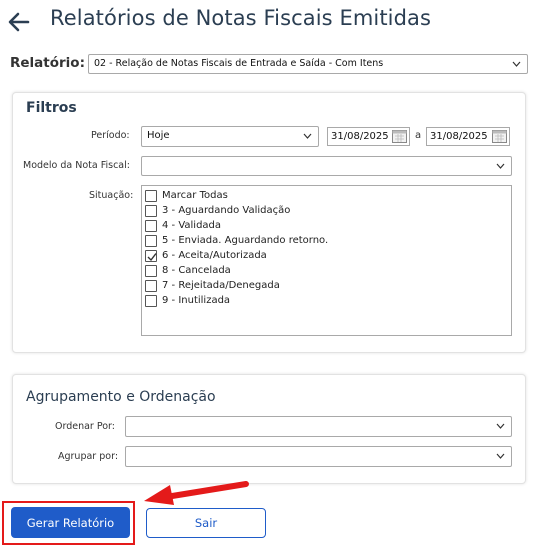 This screenshot has height=553, width=537. I want to click on date-from-value: 31/08/2025, so click(360, 136).